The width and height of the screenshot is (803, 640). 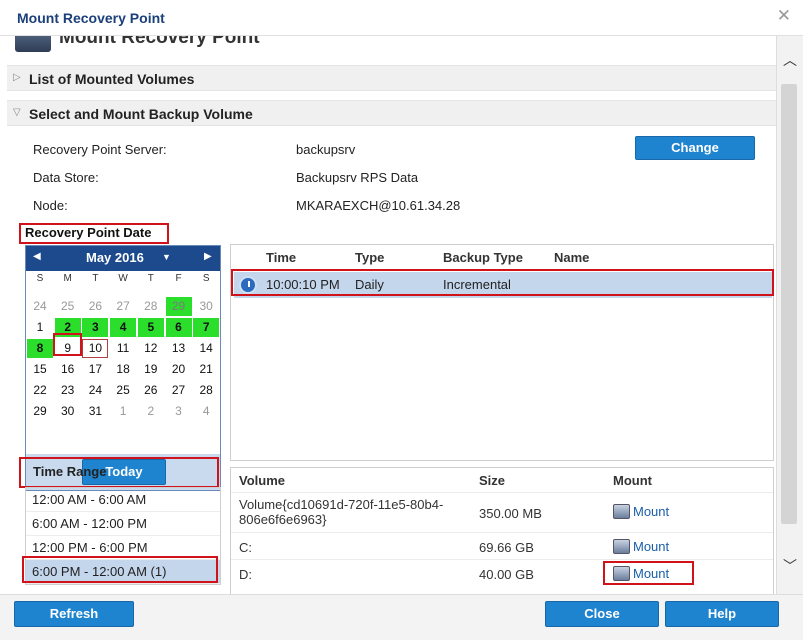 What do you see at coordinates (784, 16) in the screenshot?
I see `close-icon: ✕` at bounding box center [784, 16].